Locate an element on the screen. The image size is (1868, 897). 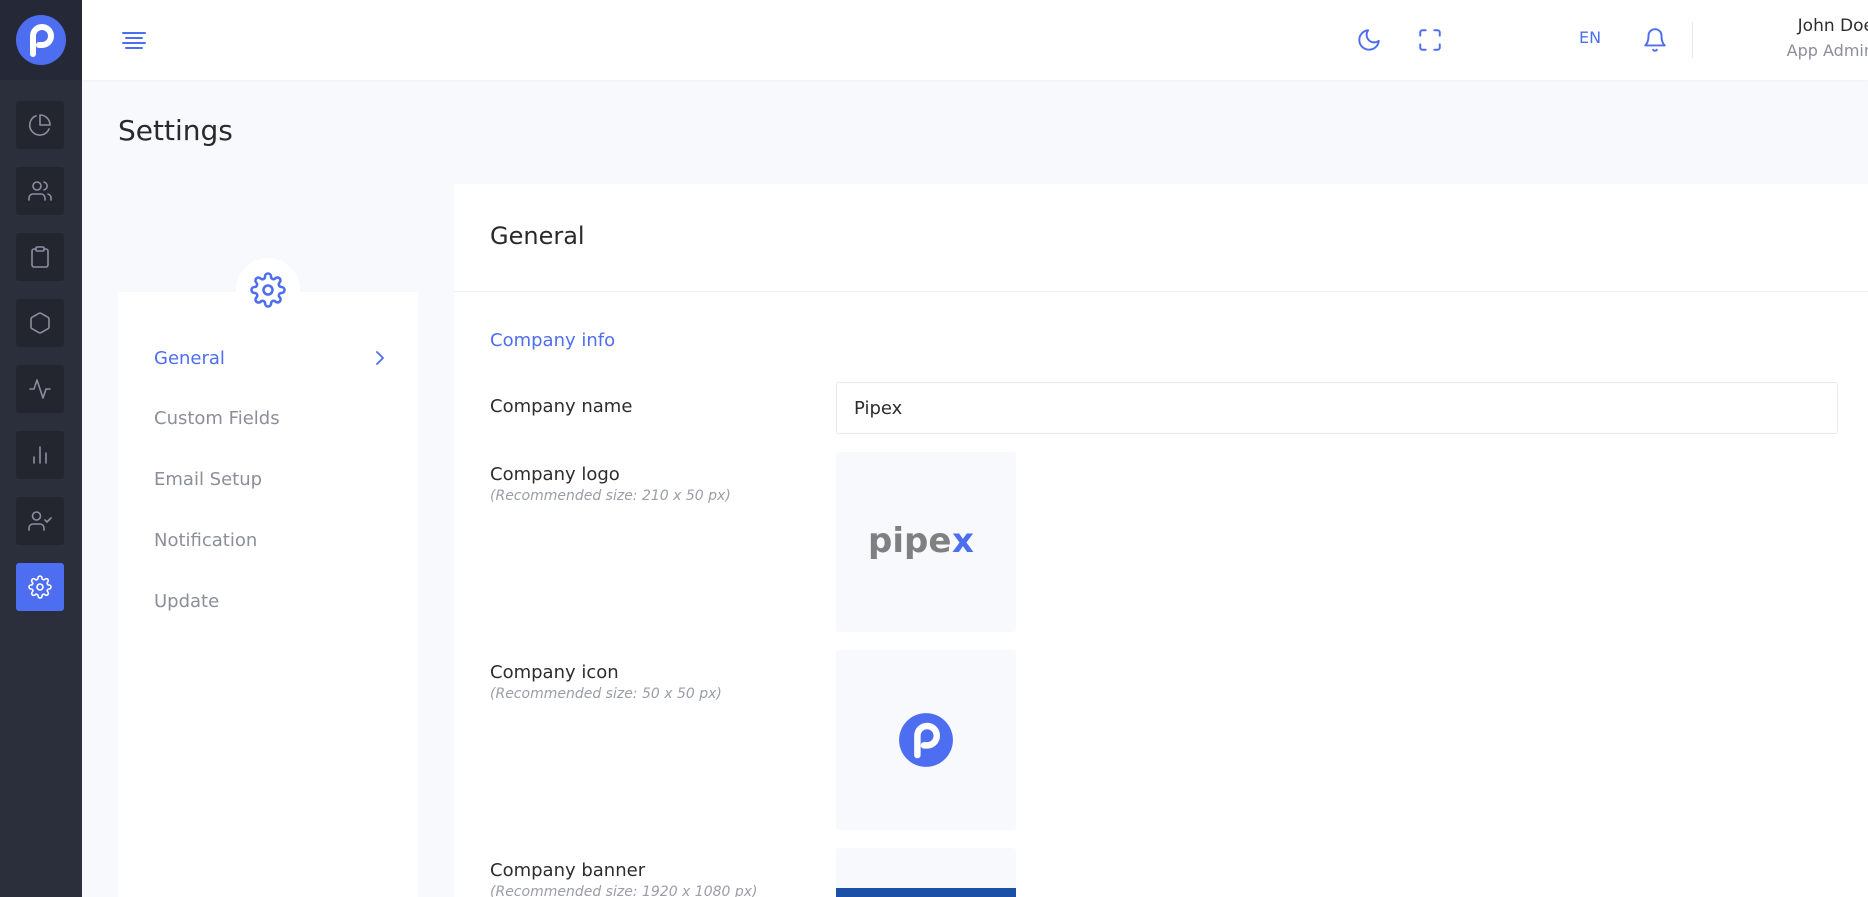
rail-dashboard-button is located at coordinates (40, 125).